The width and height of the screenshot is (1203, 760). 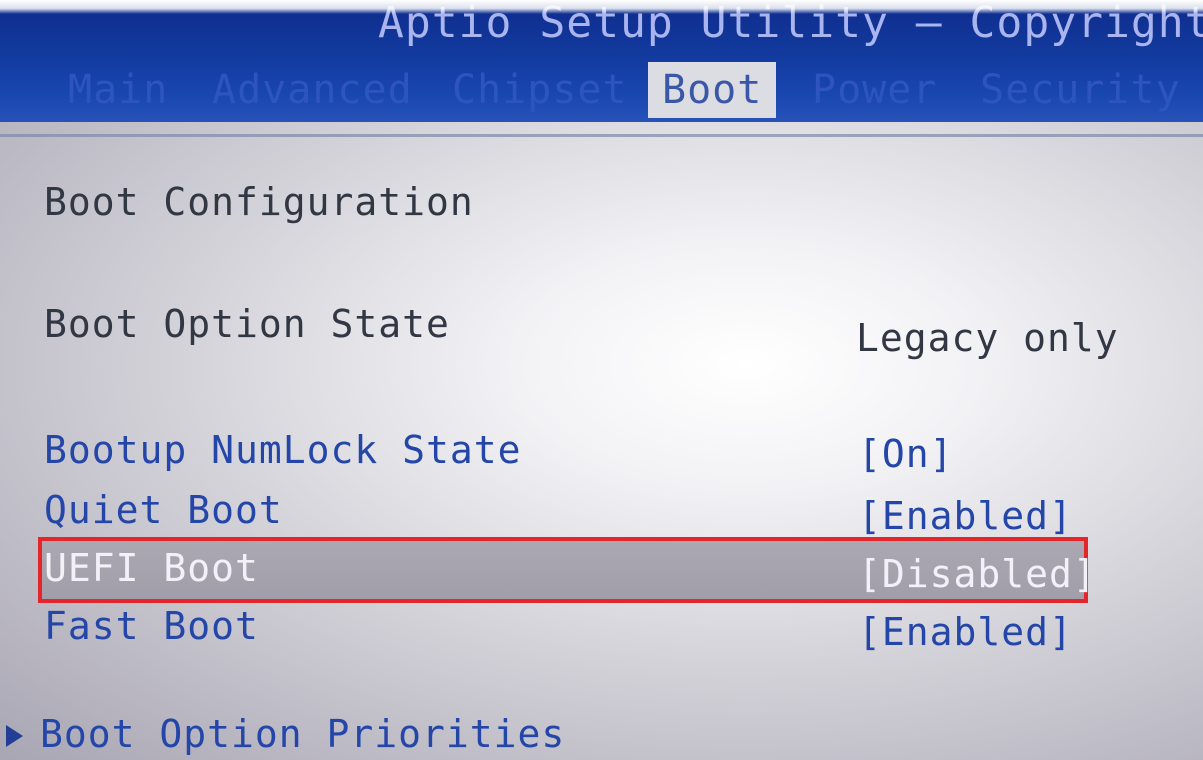 I want to click on triangle-right-icon, so click(x=14, y=736).